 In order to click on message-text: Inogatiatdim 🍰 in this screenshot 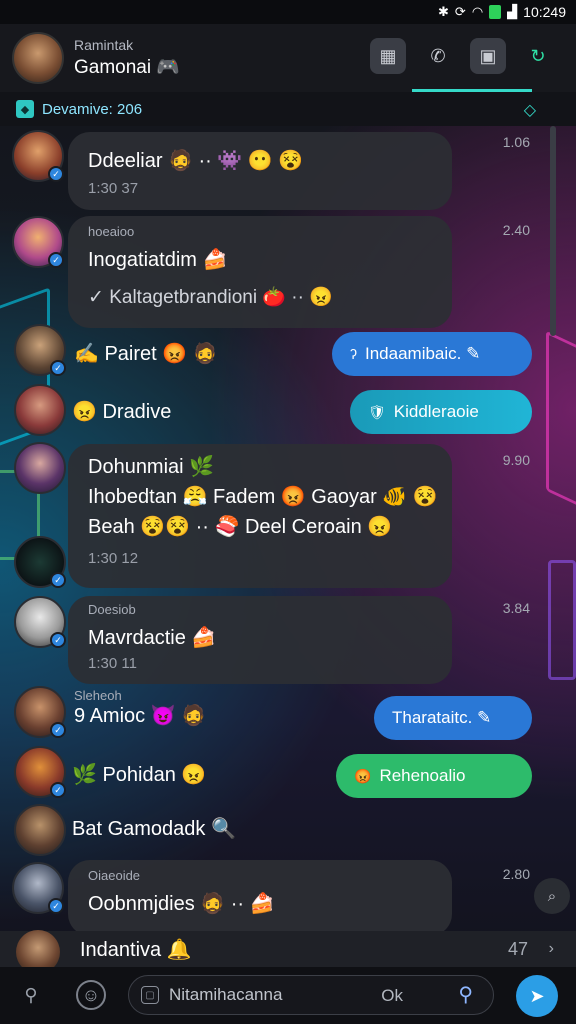, I will do `click(158, 260)`.